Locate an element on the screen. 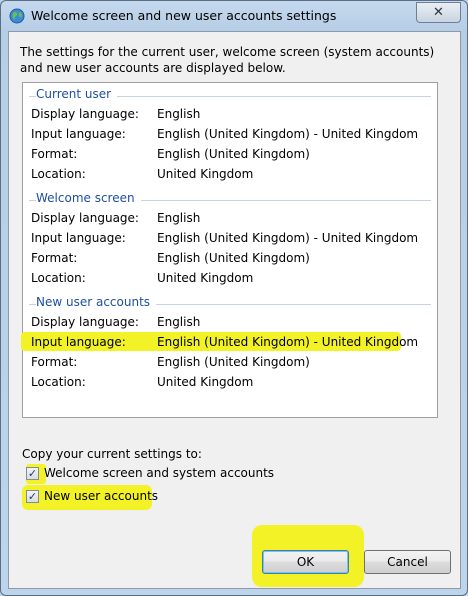 This screenshot has height=596, width=468. section-heading: Current user is located at coordinates (77, 94).